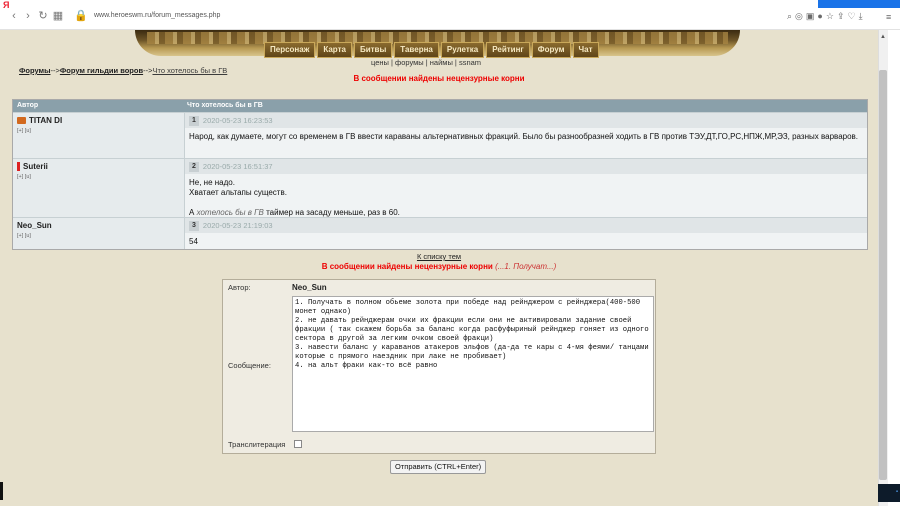 The image size is (900, 506). Describe the element at coordinates (789, 16) in the screenshot. I see `search-icon: ⌕` at that location.